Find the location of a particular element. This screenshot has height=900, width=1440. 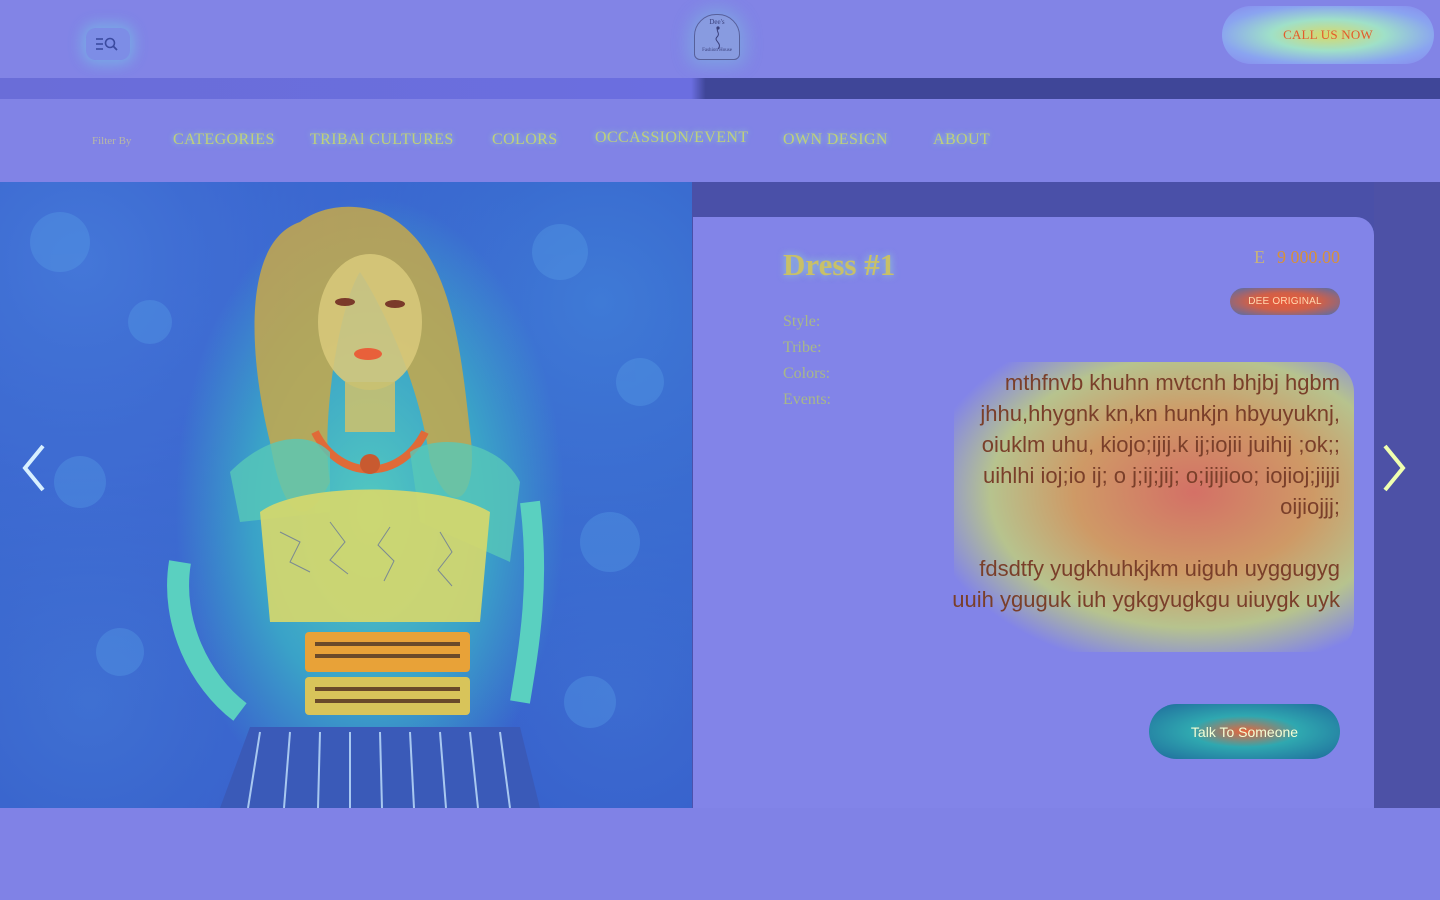

header-divider-strip is located at coordinates (720, 88).